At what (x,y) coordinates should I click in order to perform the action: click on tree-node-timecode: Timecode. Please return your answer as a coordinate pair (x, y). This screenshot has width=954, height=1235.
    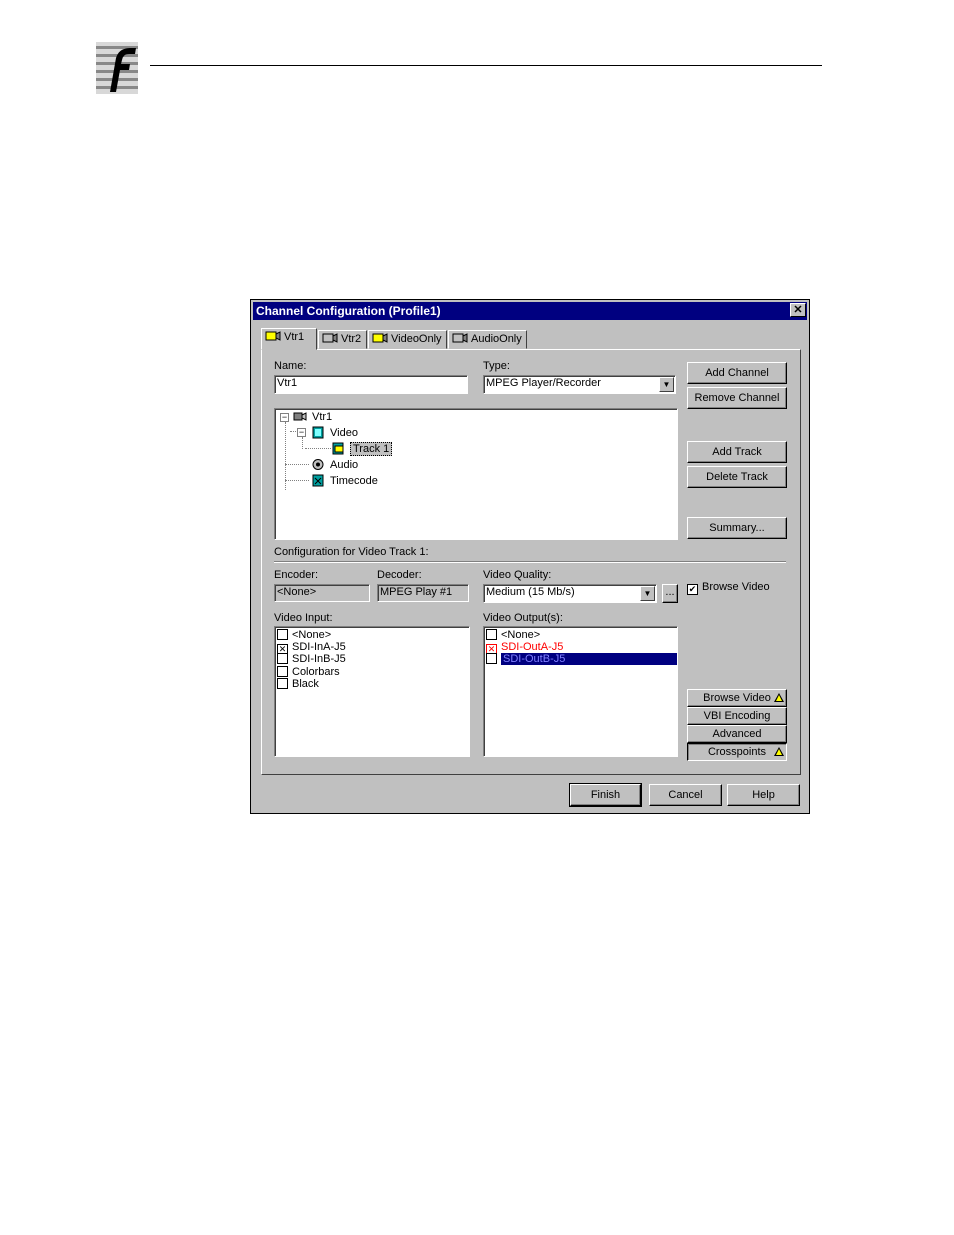
    Looking at the image, I should click on (344, 481).